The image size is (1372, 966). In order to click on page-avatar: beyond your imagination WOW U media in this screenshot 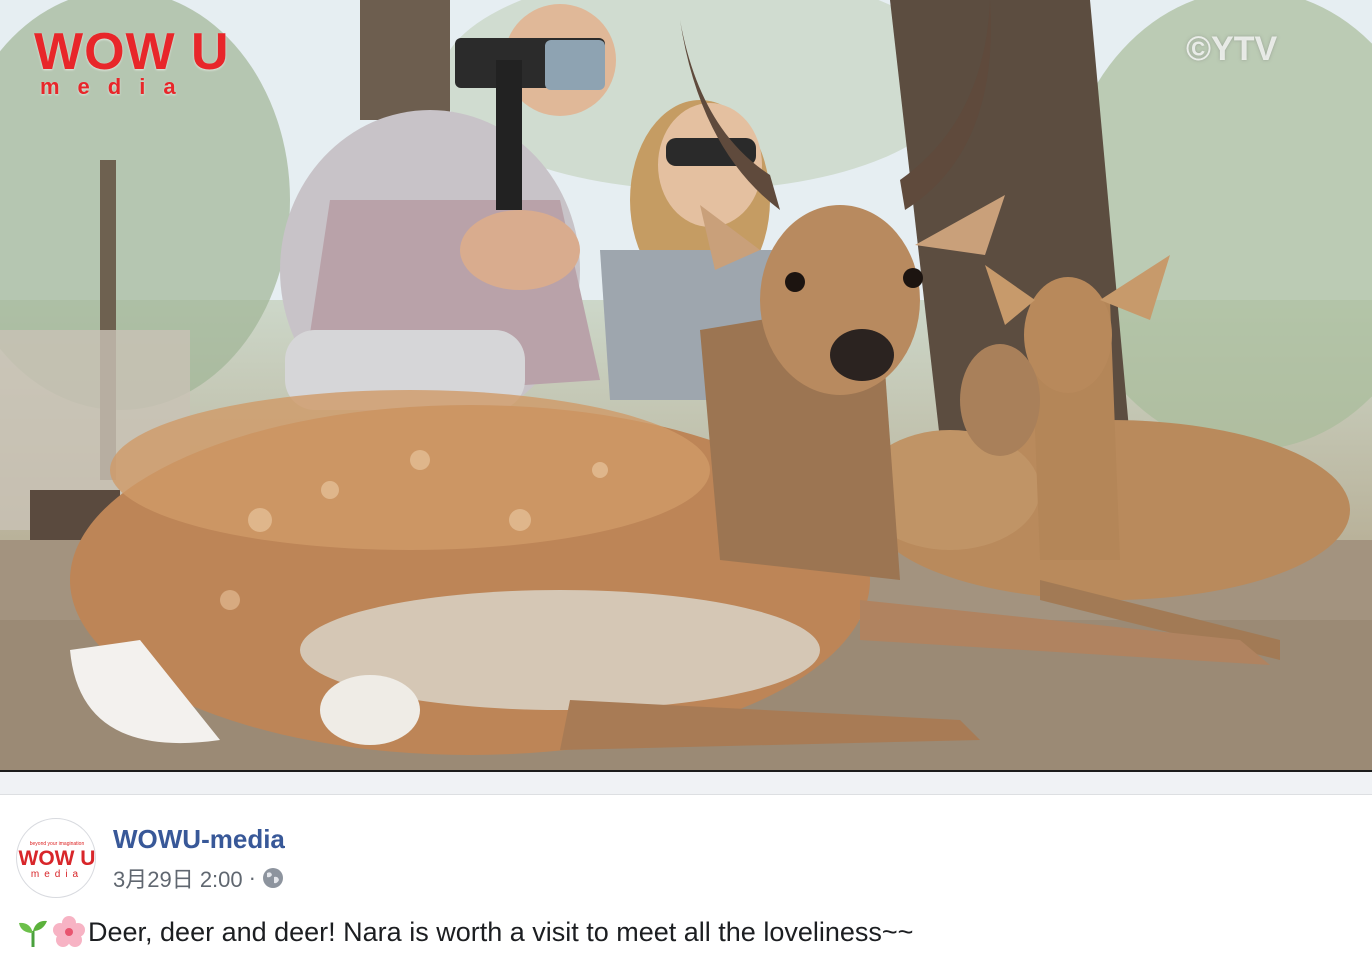, I will do `click(56, 858)`.